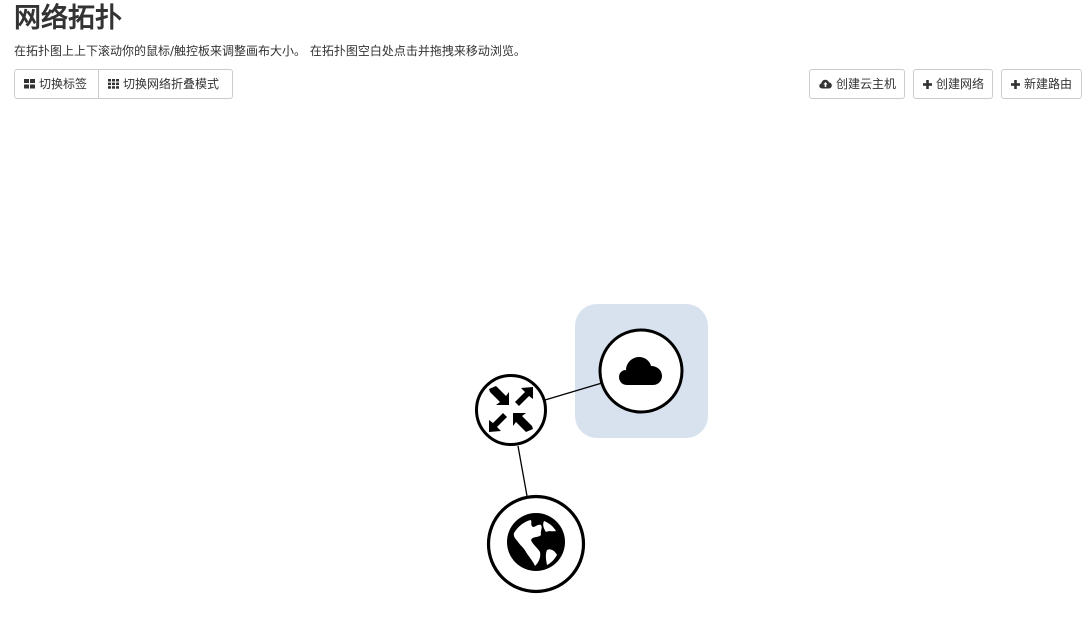 Image resolution: width=1087 pixels, height=624 pixels. Describe the element at coordinates (63, 84) in the screenshot. I see `toggle-labels-label: 切换标签` at that location.